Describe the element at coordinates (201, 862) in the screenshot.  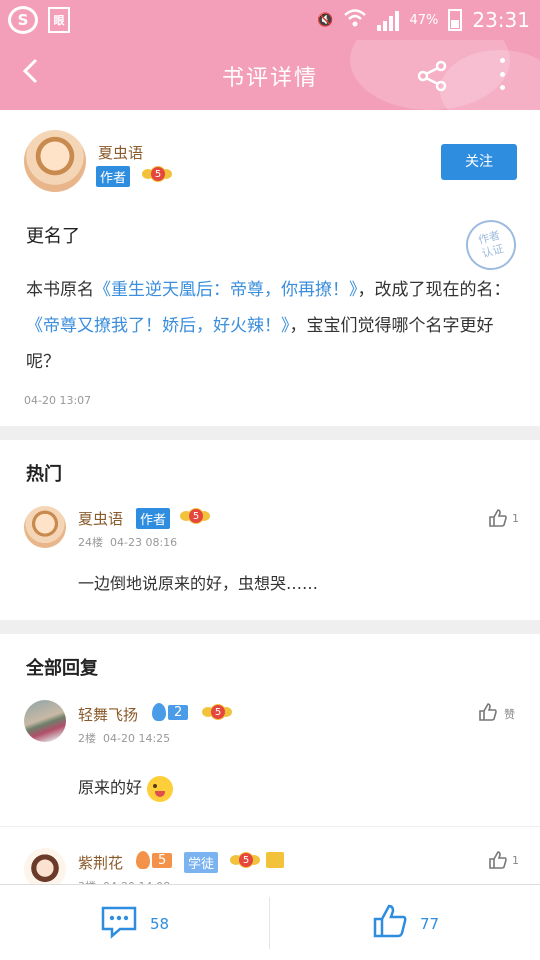
I see `student-badge: 学徒` at that location.